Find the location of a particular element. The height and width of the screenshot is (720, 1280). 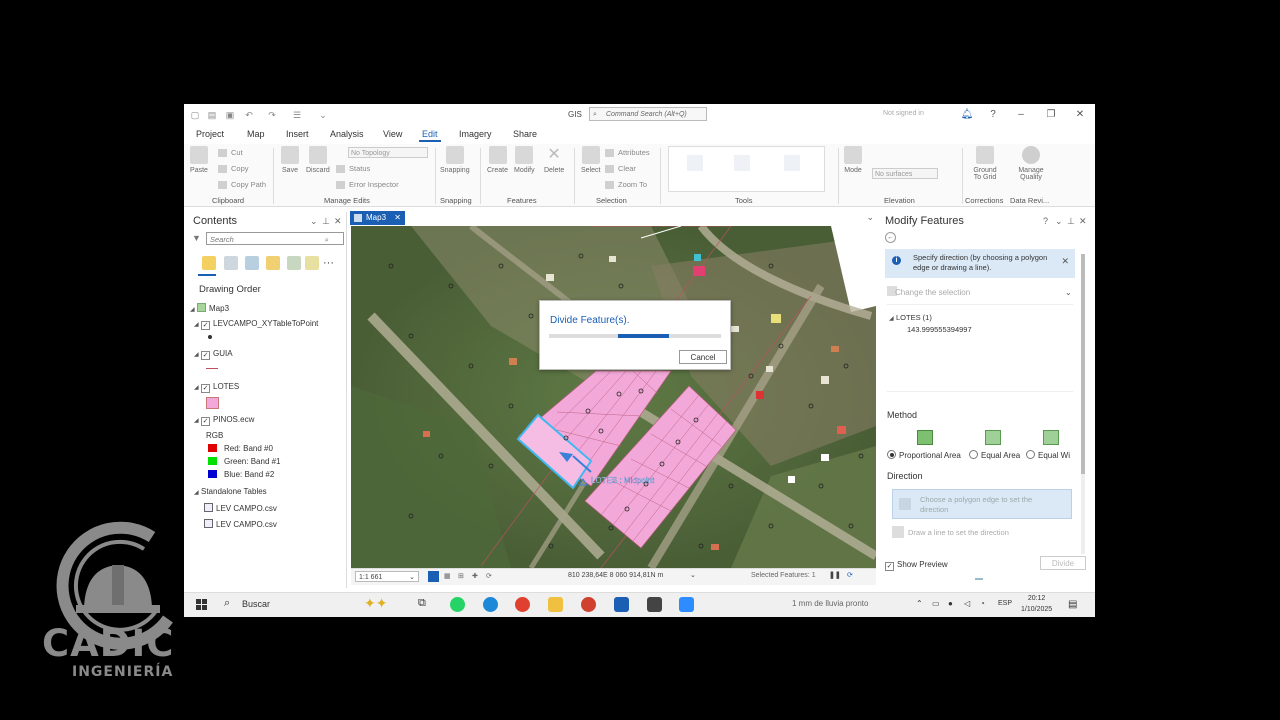

save-project-icon: ▣ is located at coordinates (230, 115).